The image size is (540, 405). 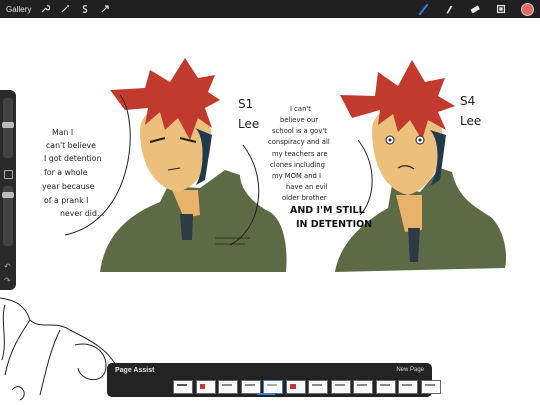 I want to click on middle-text-line: believe our, so click(x=299, y=120).